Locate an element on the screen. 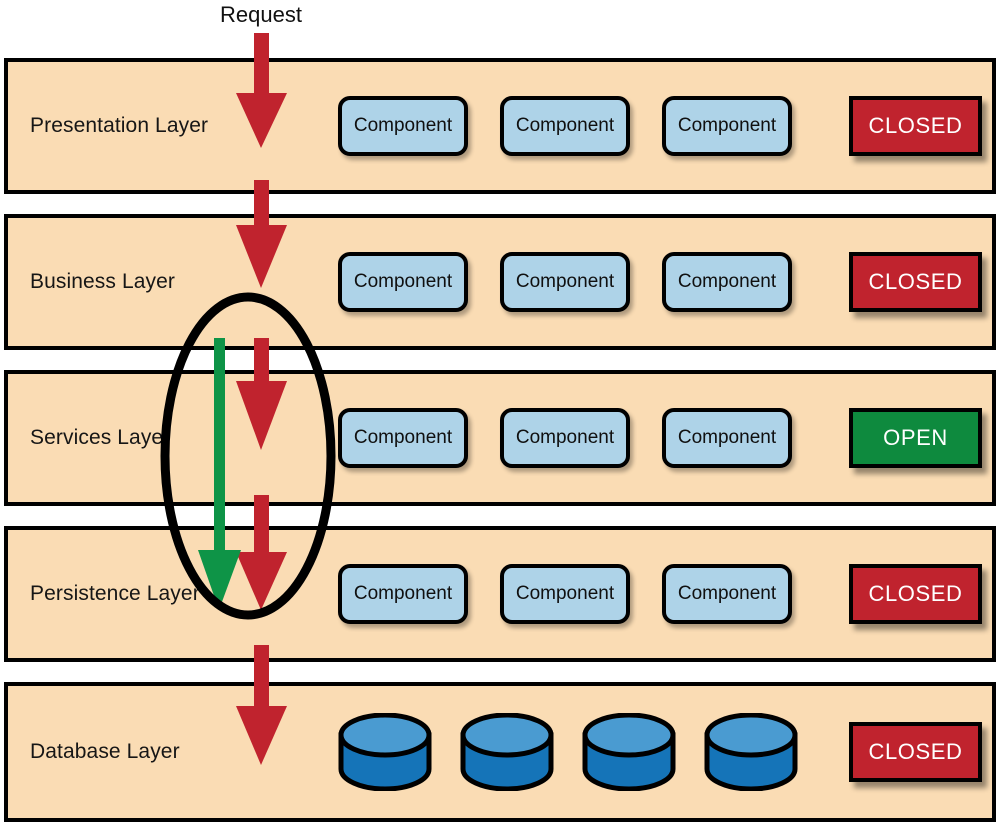 The image size is (1000, 827). status-badge-database: CLOSED is located at coordinates (915, 752).